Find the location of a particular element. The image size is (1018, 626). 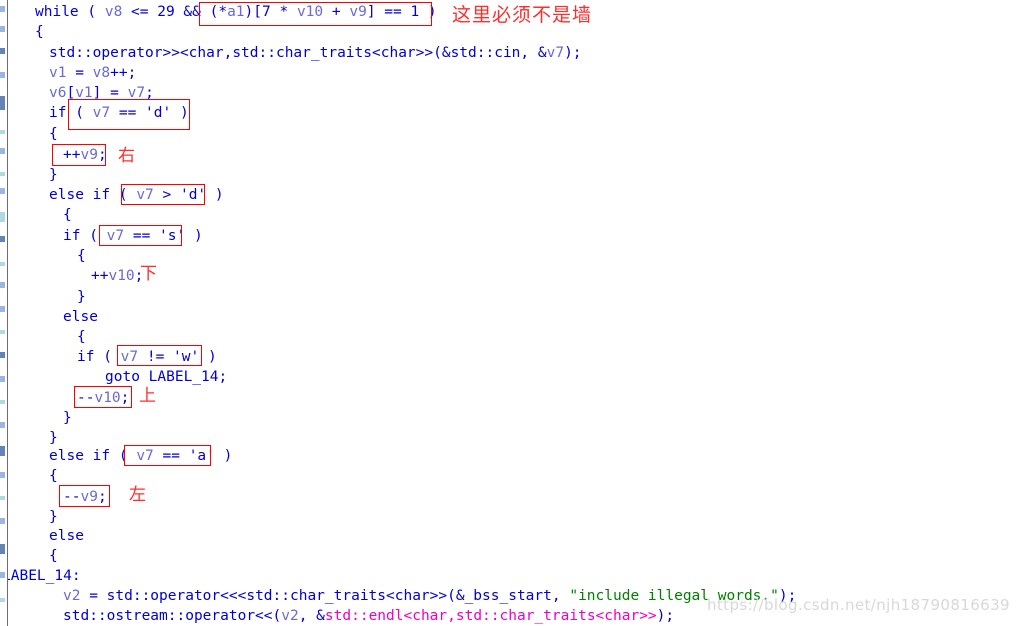

watermark: https://blog.csdn.net/njh18790816639 is located at coordinates (858, 605).